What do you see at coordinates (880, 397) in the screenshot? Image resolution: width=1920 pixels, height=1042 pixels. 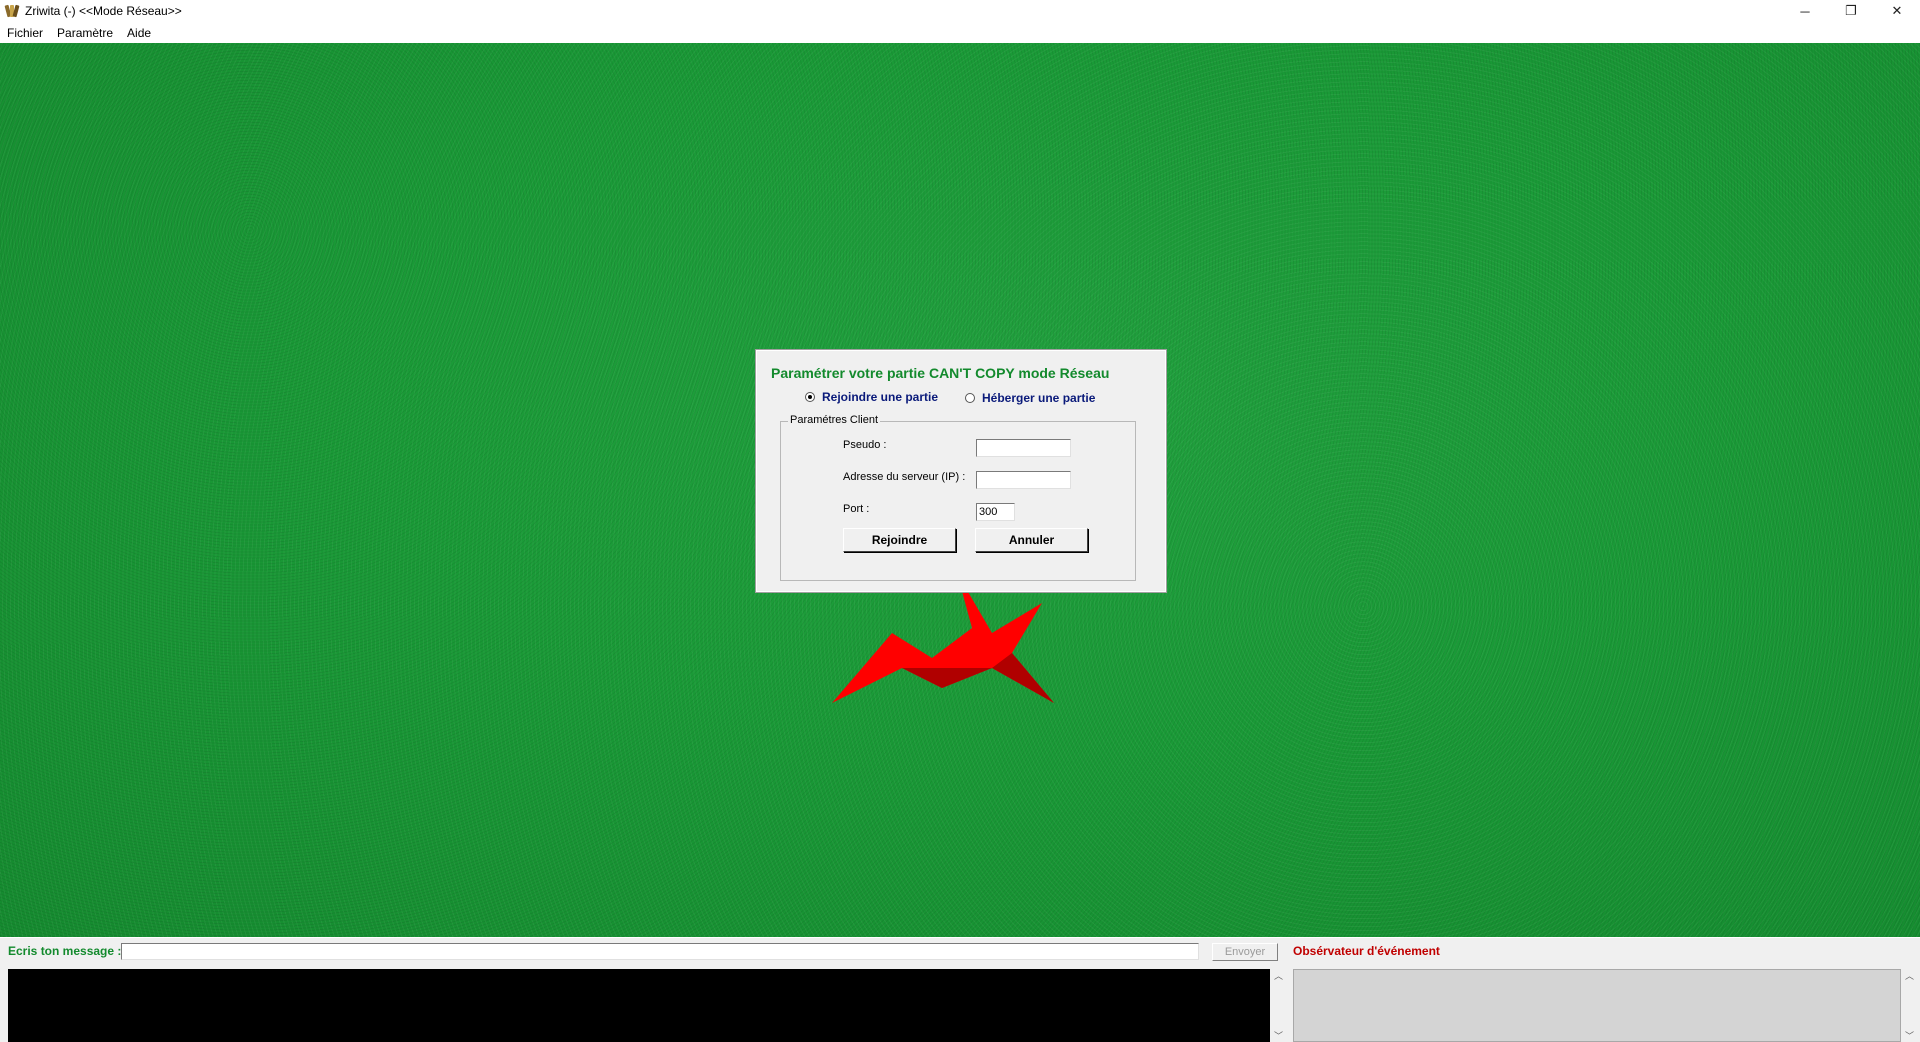 I see `radio-join-label: Rejoindre une partie` at bounding box center [880, 397].